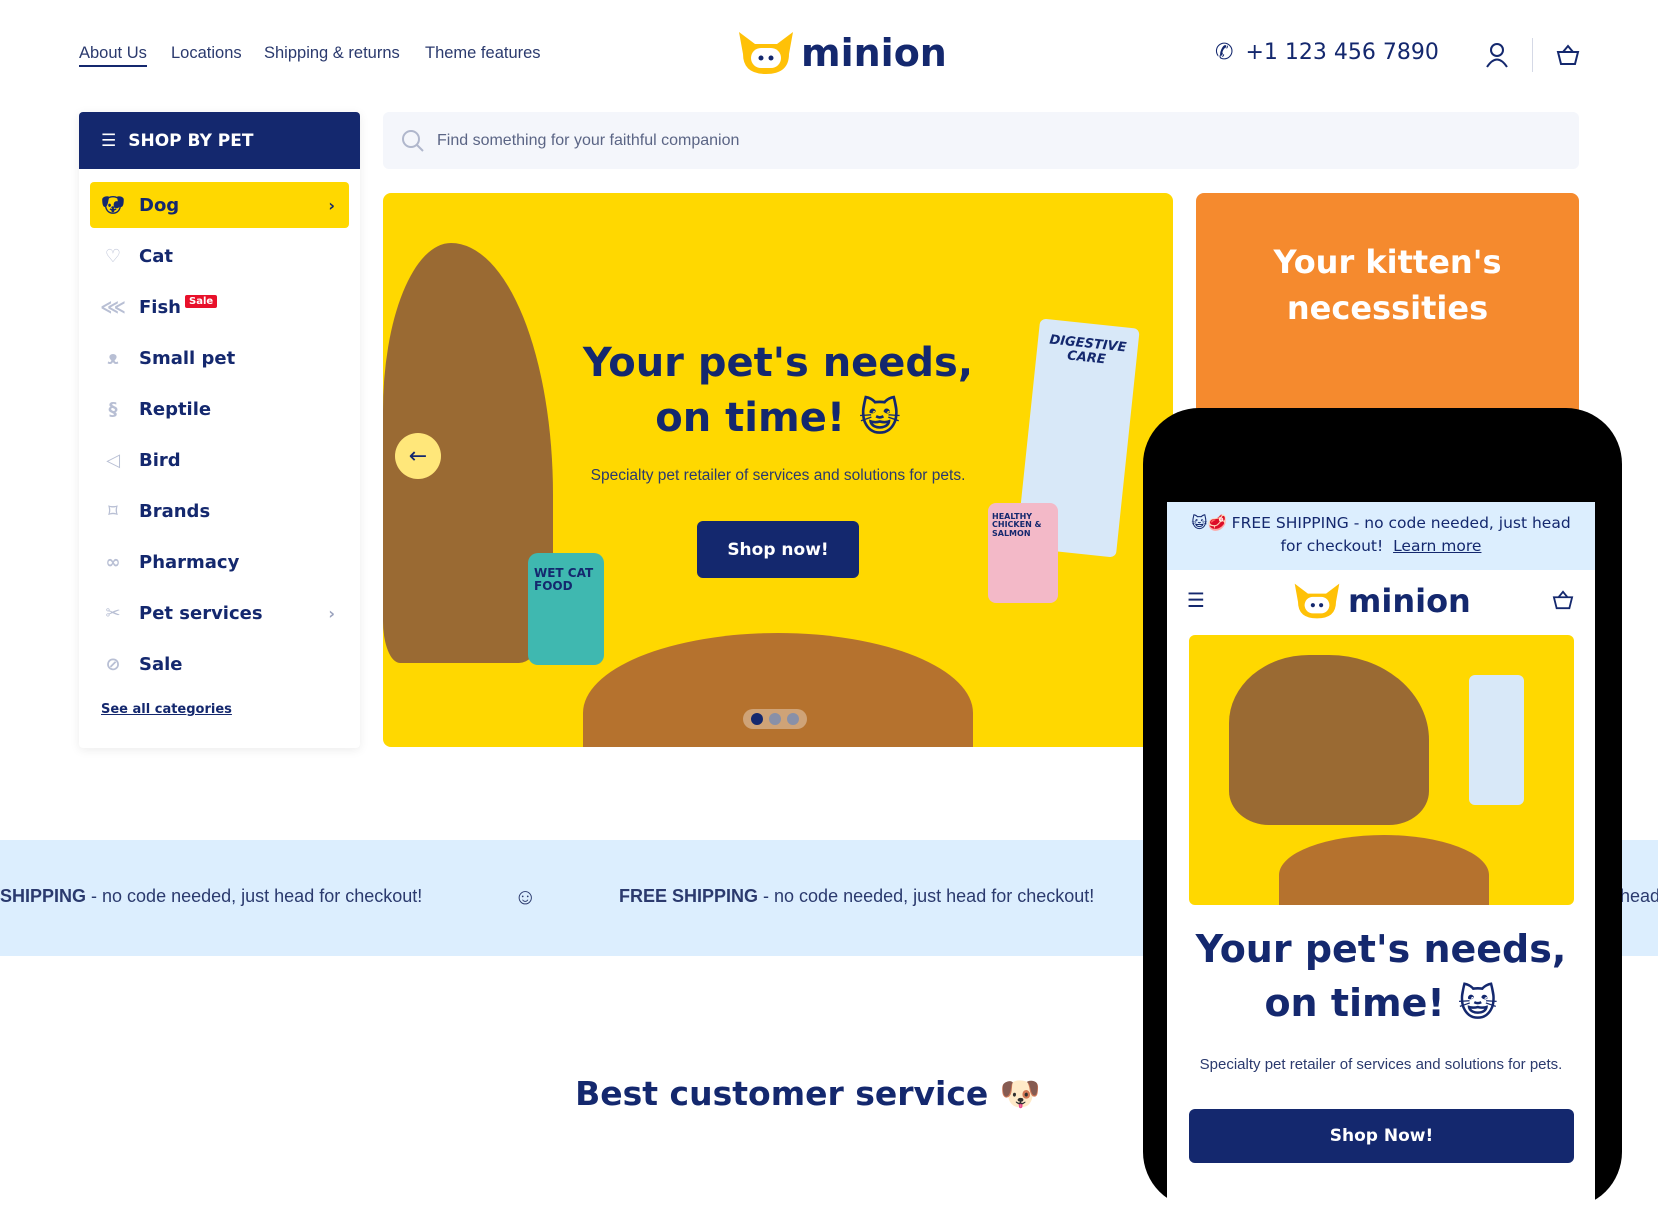 The width and height of the screenshot is (1658, 1222). I want to click on phone-number: +1 123 456 7890, so click(1342, 52).